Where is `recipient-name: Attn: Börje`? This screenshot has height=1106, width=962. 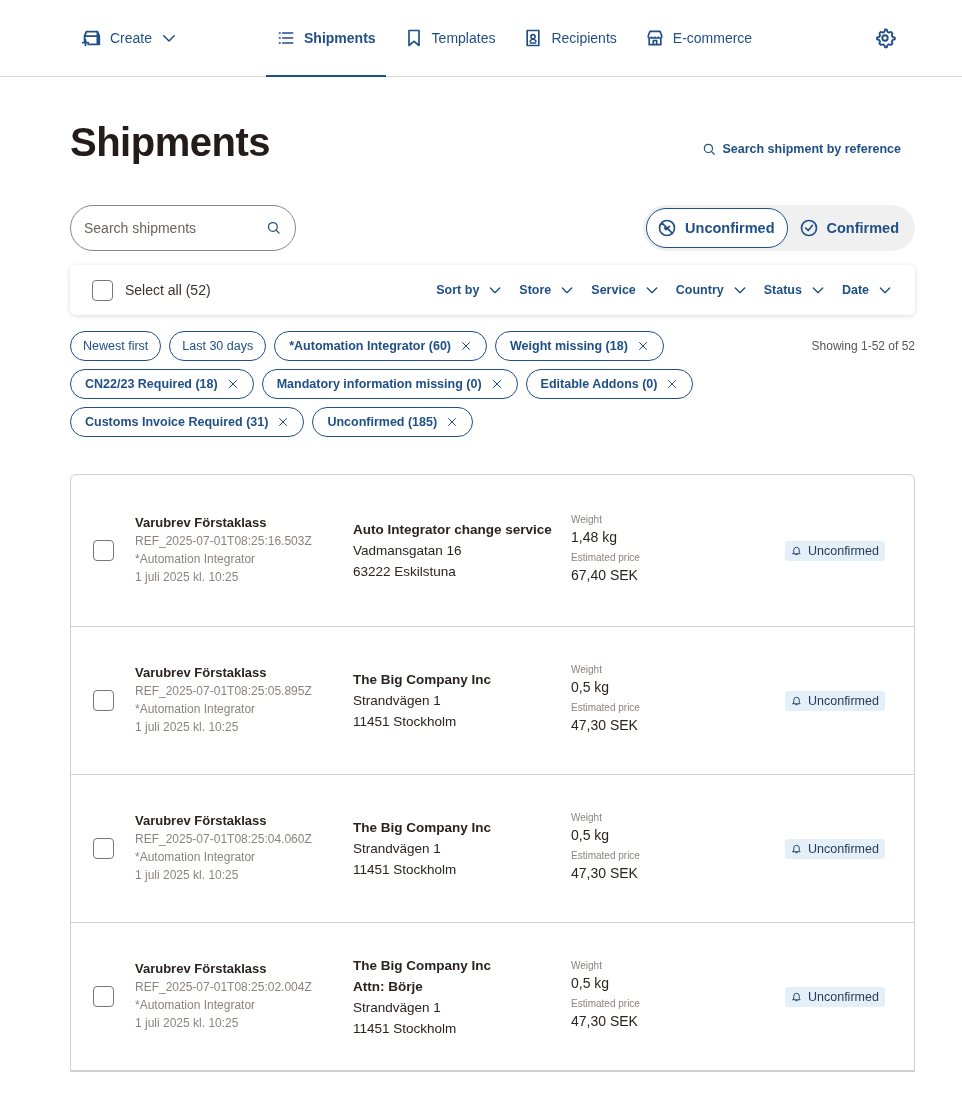 recipient-name: Attn: Börje is located at coordinates (388, 986).